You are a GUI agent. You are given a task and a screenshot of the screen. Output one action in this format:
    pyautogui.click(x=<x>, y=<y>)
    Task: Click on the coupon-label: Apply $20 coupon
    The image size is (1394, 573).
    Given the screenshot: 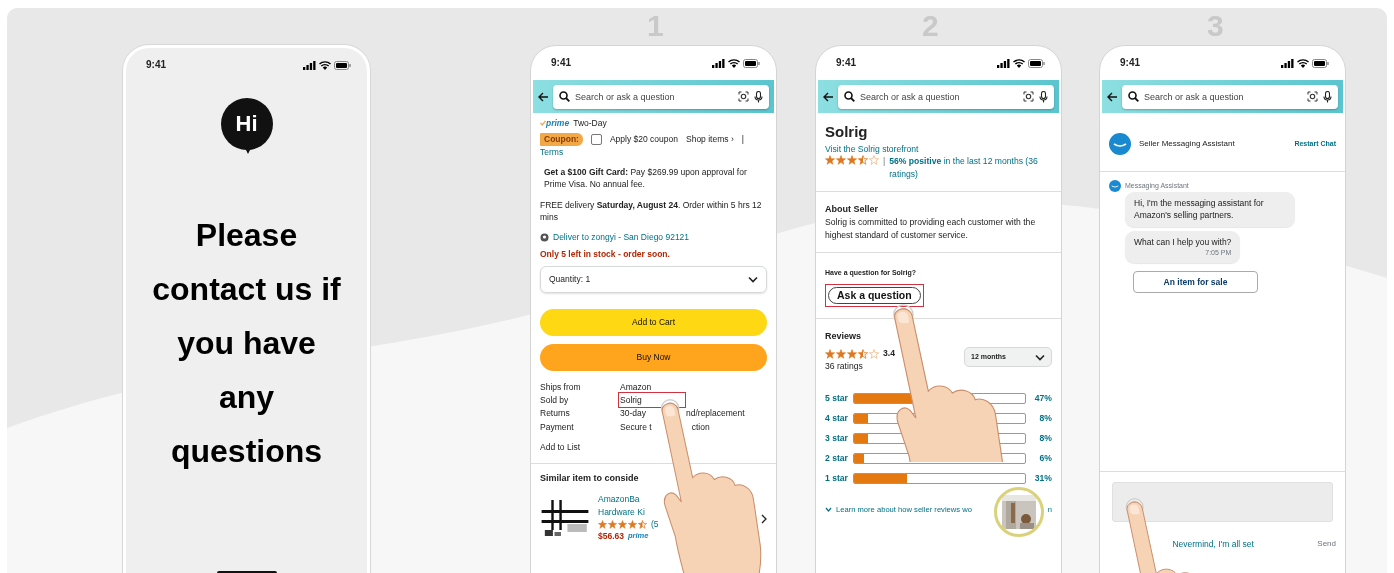 What is the action you would take?
    pyautogui.click(x=643, y=139)
    